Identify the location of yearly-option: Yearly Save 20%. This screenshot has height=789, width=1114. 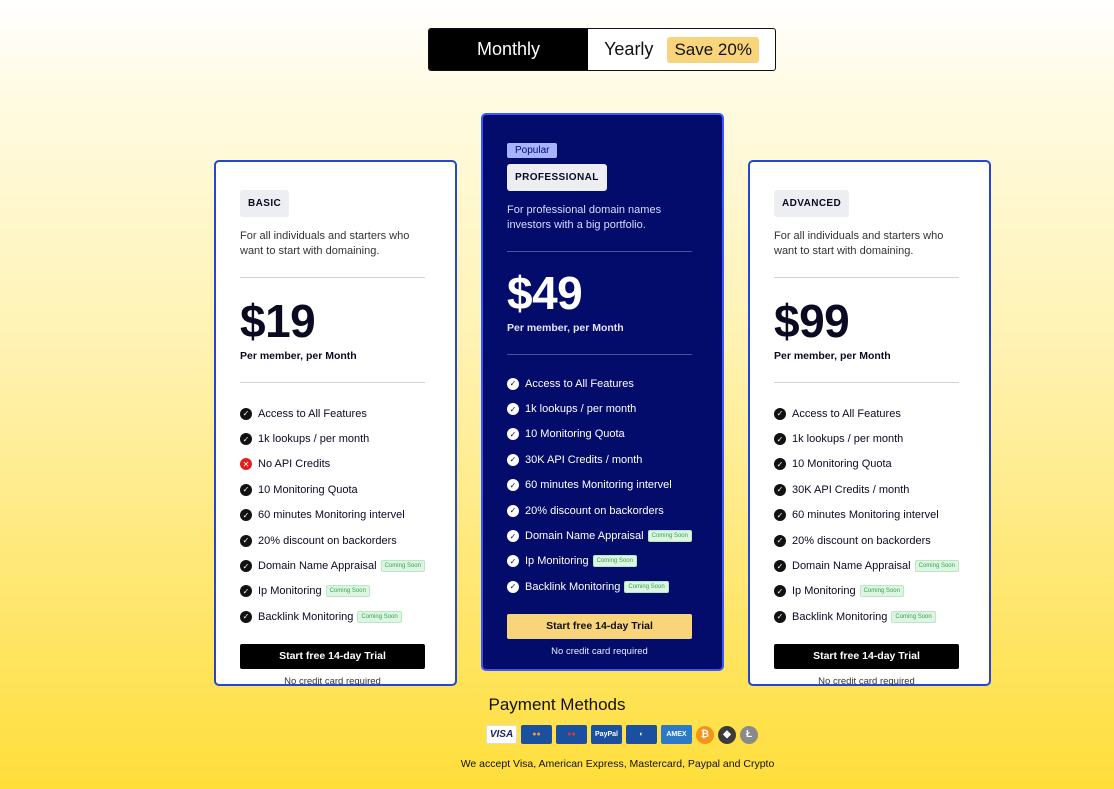
(681, 49).